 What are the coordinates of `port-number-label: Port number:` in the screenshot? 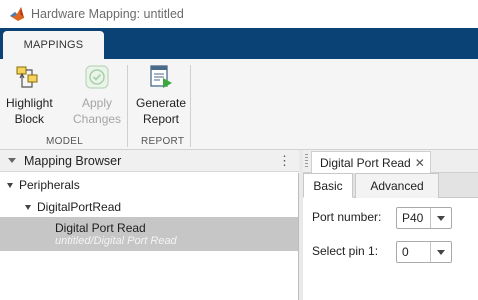 It's located at (347, 217).